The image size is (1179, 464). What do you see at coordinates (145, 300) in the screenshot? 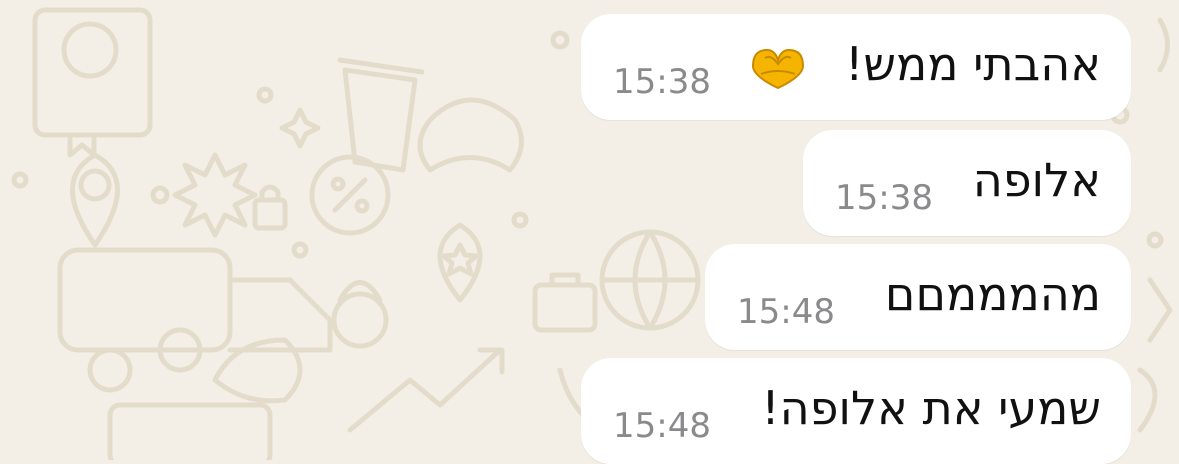
I see `truck-doodle-icon` at bounding box center [145, 300].